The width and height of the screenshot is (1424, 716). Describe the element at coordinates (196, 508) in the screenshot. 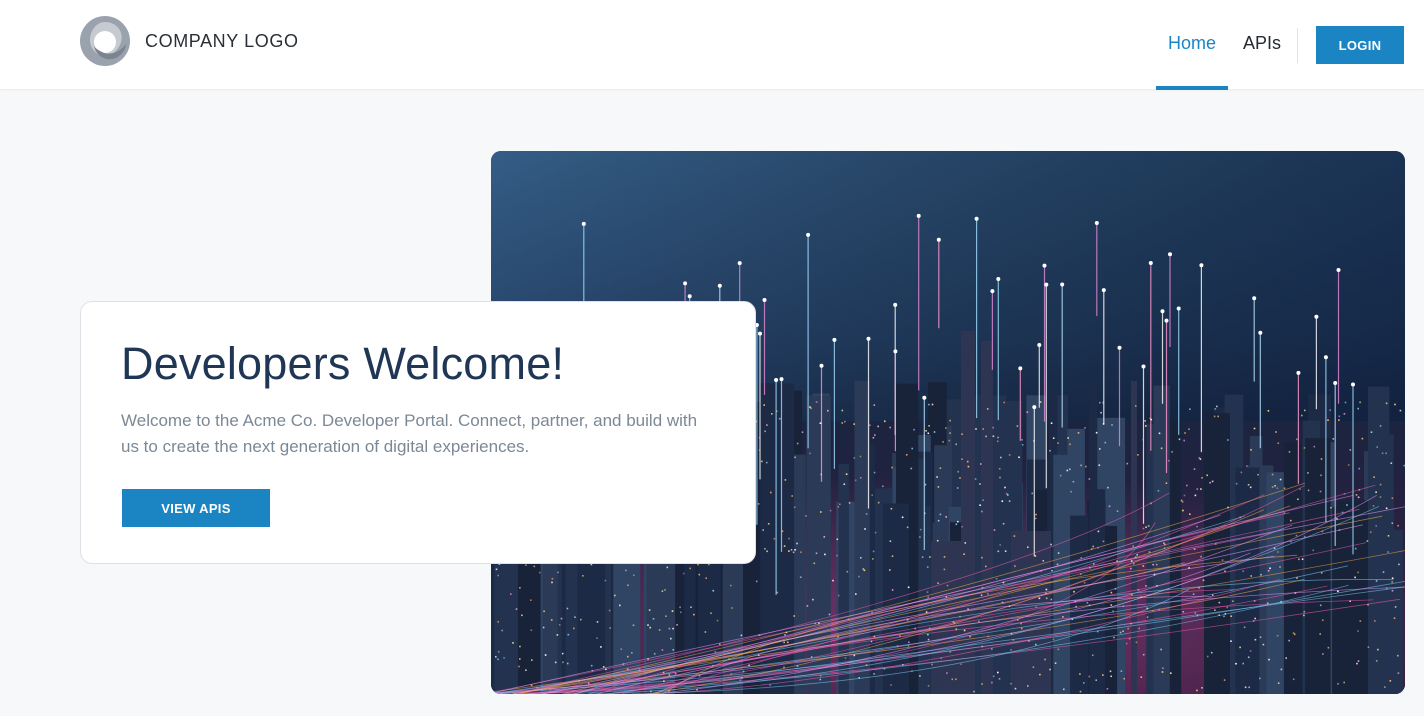

I see `view-apis-button: VIEW APIS` at that location.